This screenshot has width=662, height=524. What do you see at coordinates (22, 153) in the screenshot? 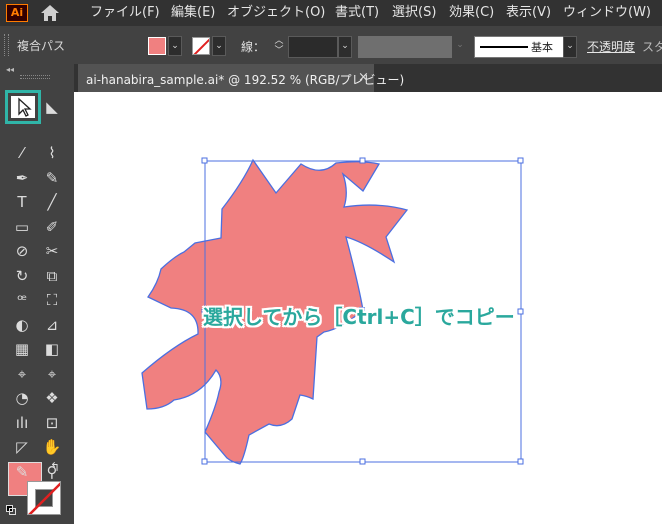
I see `magic-wand-tool-icon: ⁄` at bounding box center [22, 153].